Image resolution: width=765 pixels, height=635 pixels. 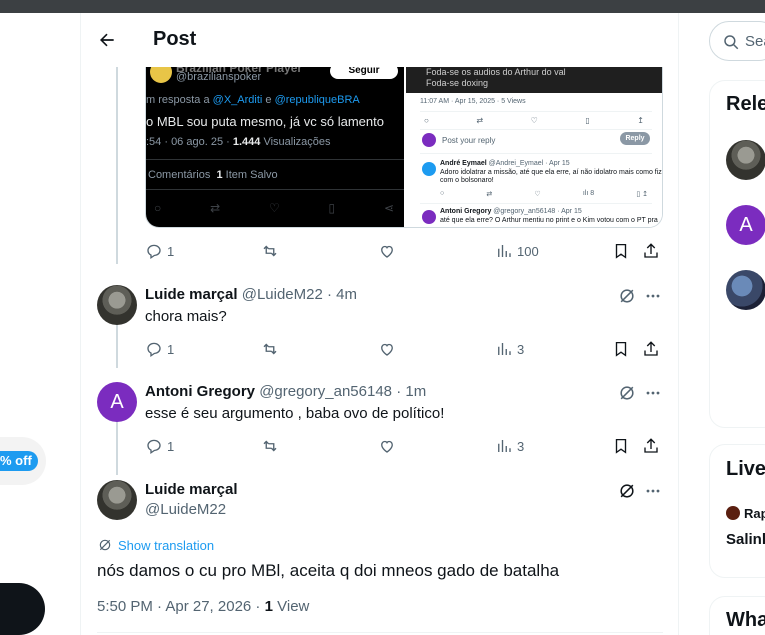 I want to click on embedded-follow-button: Seguir, so click(x=364, y=73).